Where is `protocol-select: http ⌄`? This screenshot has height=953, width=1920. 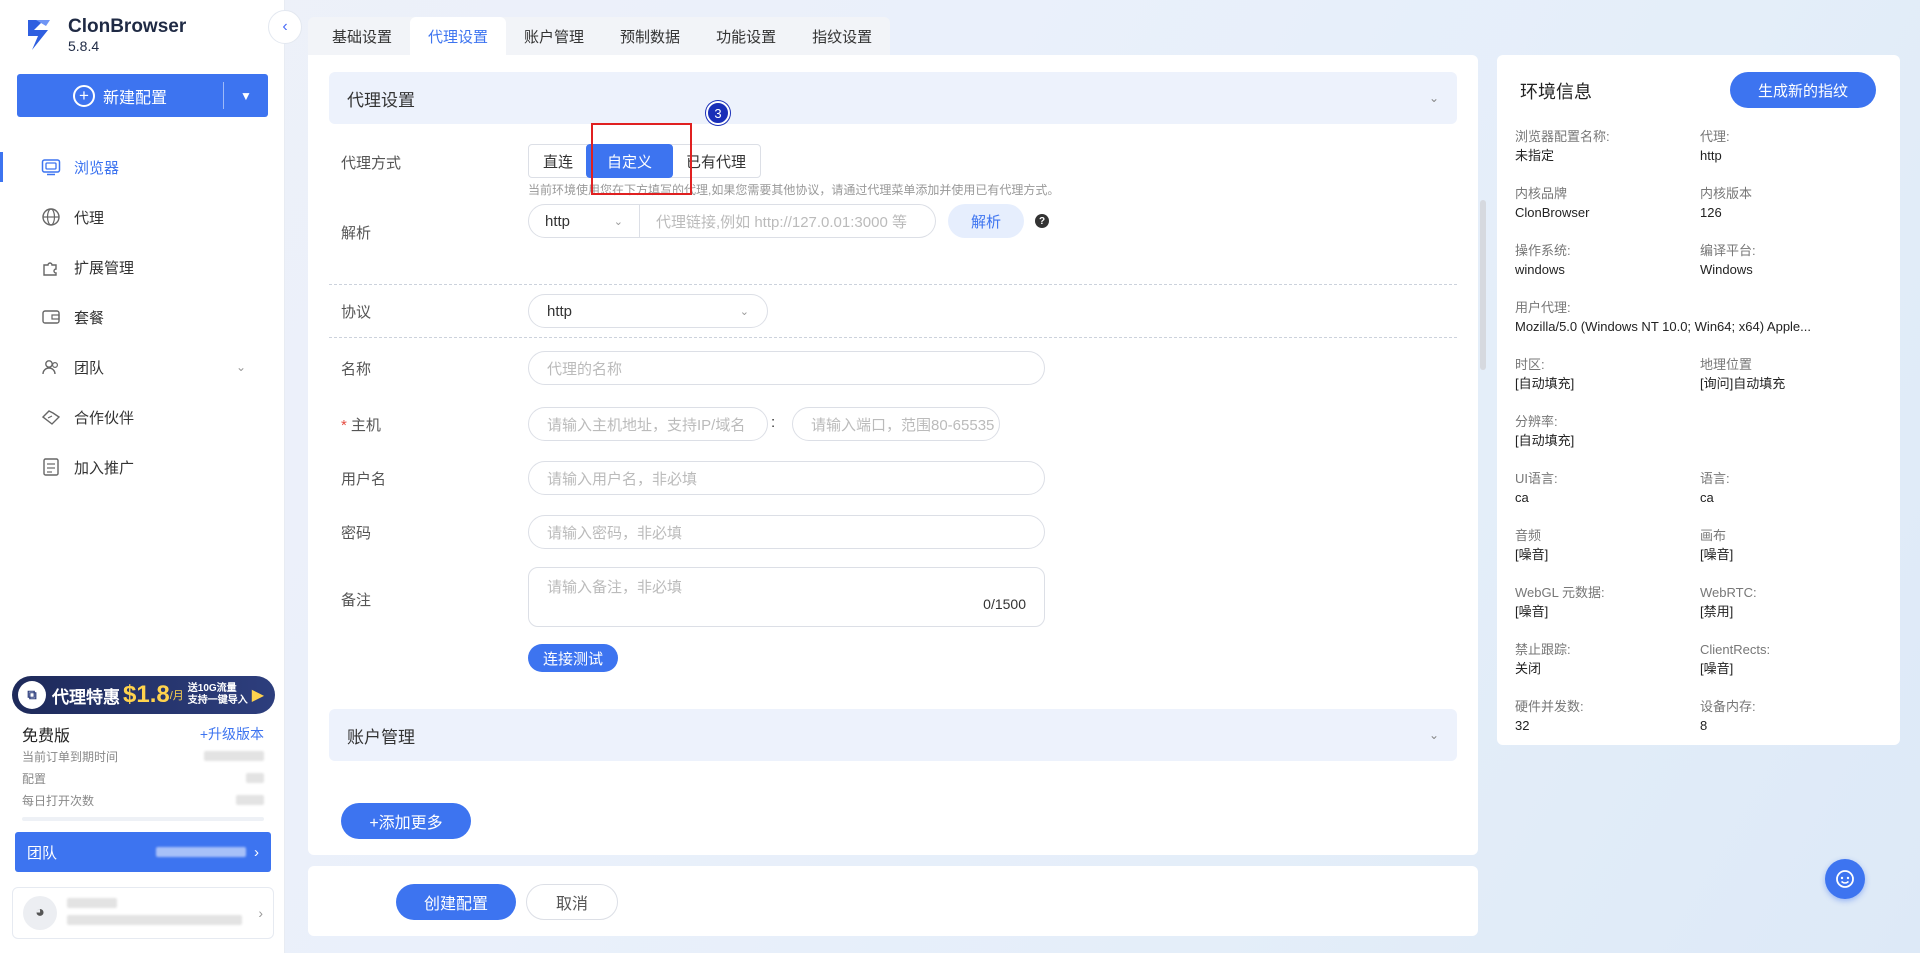 protocol-select: http ⌄ is located at coordinates (648, 311).